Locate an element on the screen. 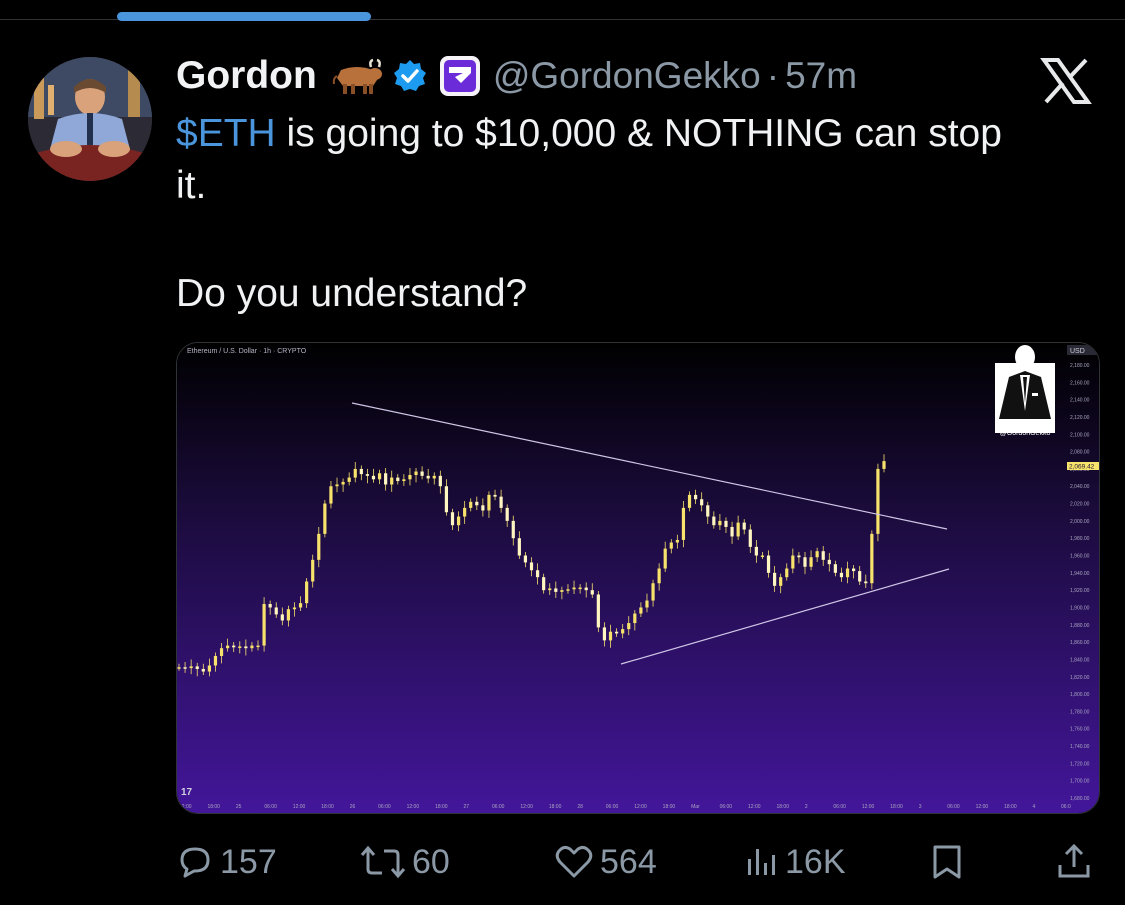  y-tick-label: 1,740.00 is located at coordinates (1080, 747).